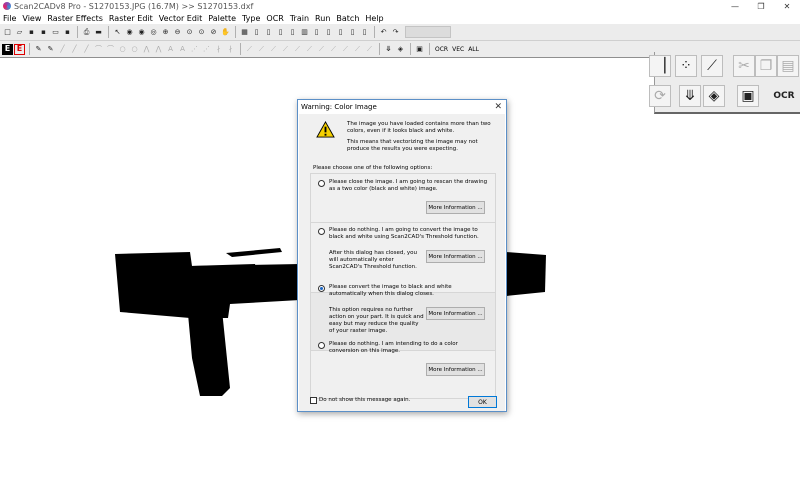 This screenshot has height=487, width=800. I want to click on rotate-icon: ⟳, so click(660, 96).